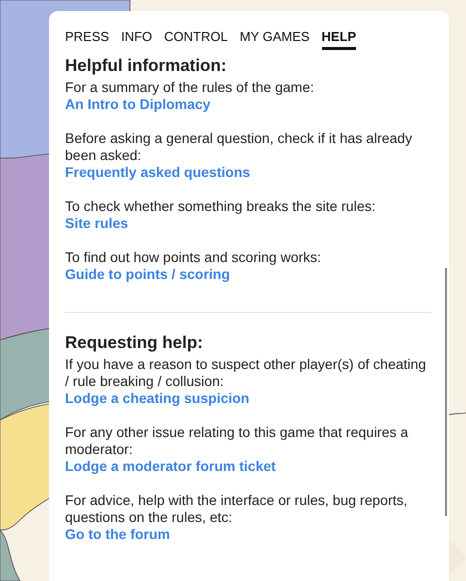 The width and height of the screenshot is (466, 581). Describe the element at coordinates (170, 466) in the screenshot. I see `help-link: Lodge a moderator forum ticket` at that location.